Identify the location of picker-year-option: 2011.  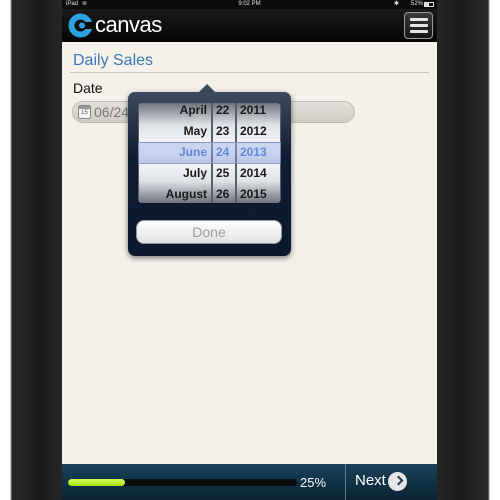
(258, 112).